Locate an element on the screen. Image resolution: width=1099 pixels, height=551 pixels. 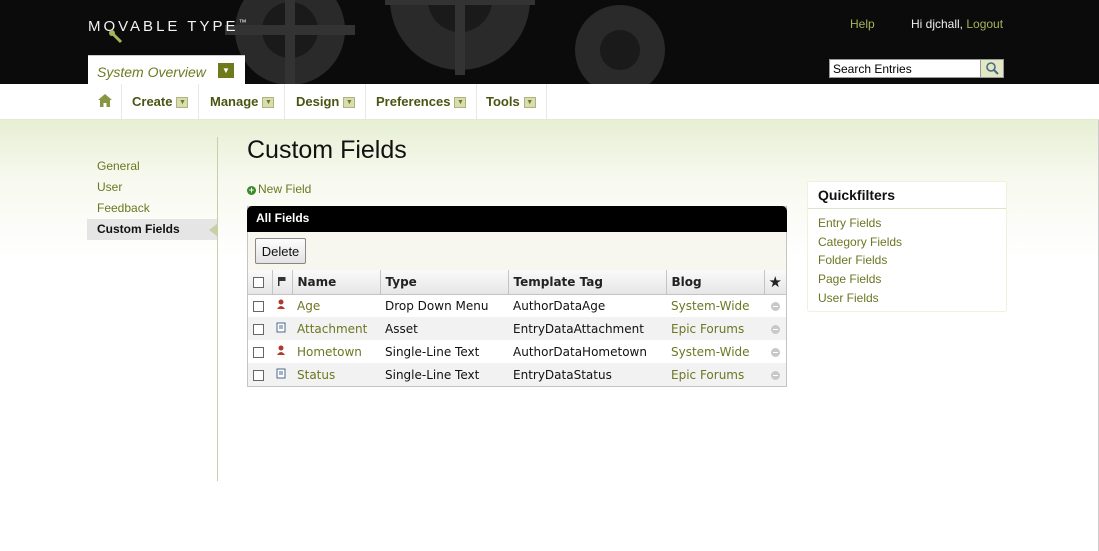
row-name-cell: Status is located at coordinates (336, 374).